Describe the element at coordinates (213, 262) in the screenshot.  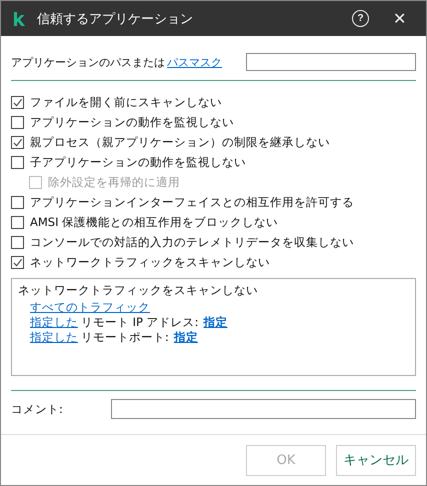
I see `option-checkbox: ネットワークトラフィックをスキャンしない` at that location.